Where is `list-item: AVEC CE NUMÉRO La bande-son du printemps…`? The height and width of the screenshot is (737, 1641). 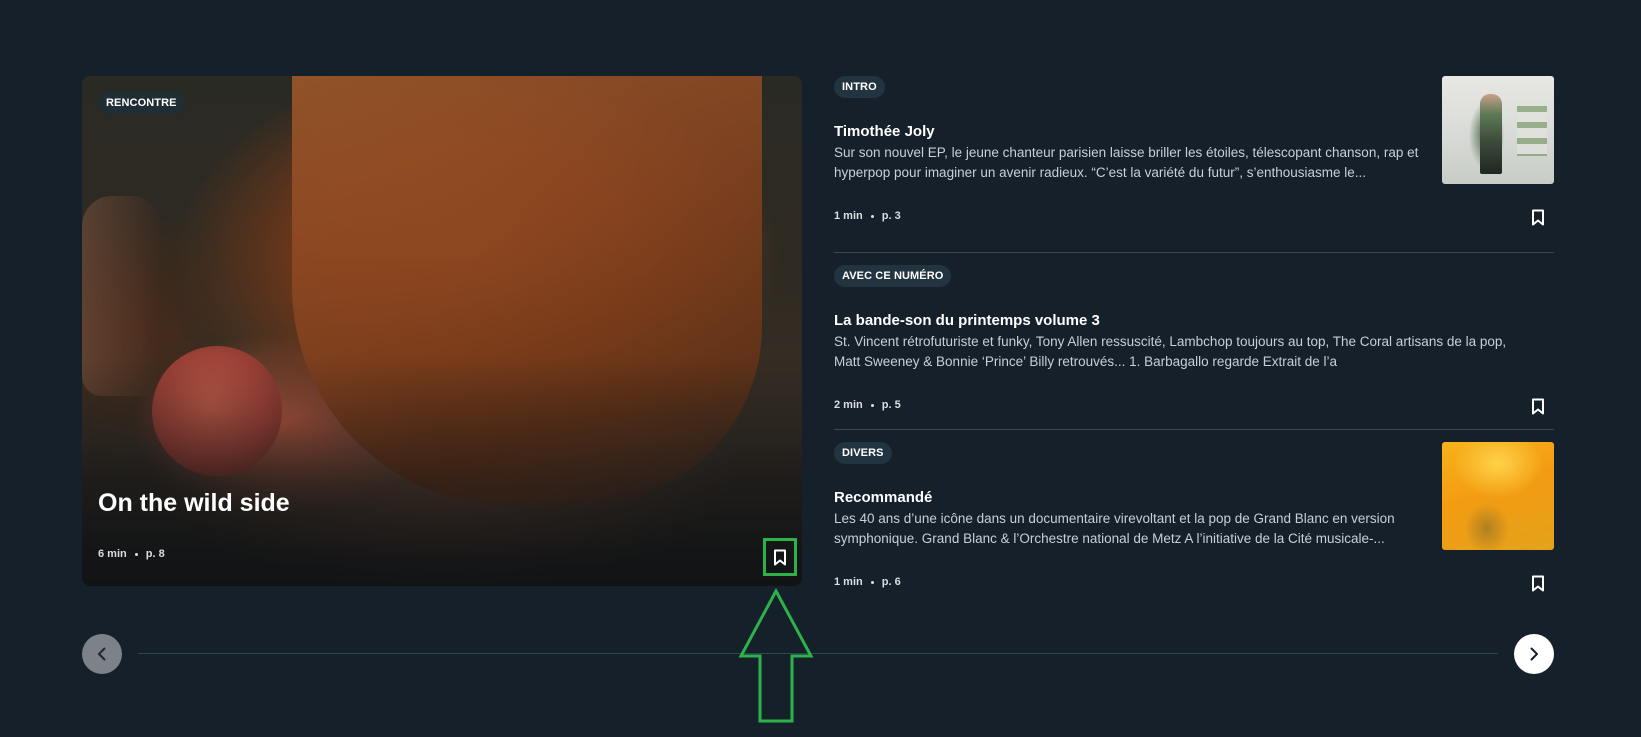 list-item: AVEC CE NUMÉRO La bande-son du printemps… is located at coordinates (1194, 341).